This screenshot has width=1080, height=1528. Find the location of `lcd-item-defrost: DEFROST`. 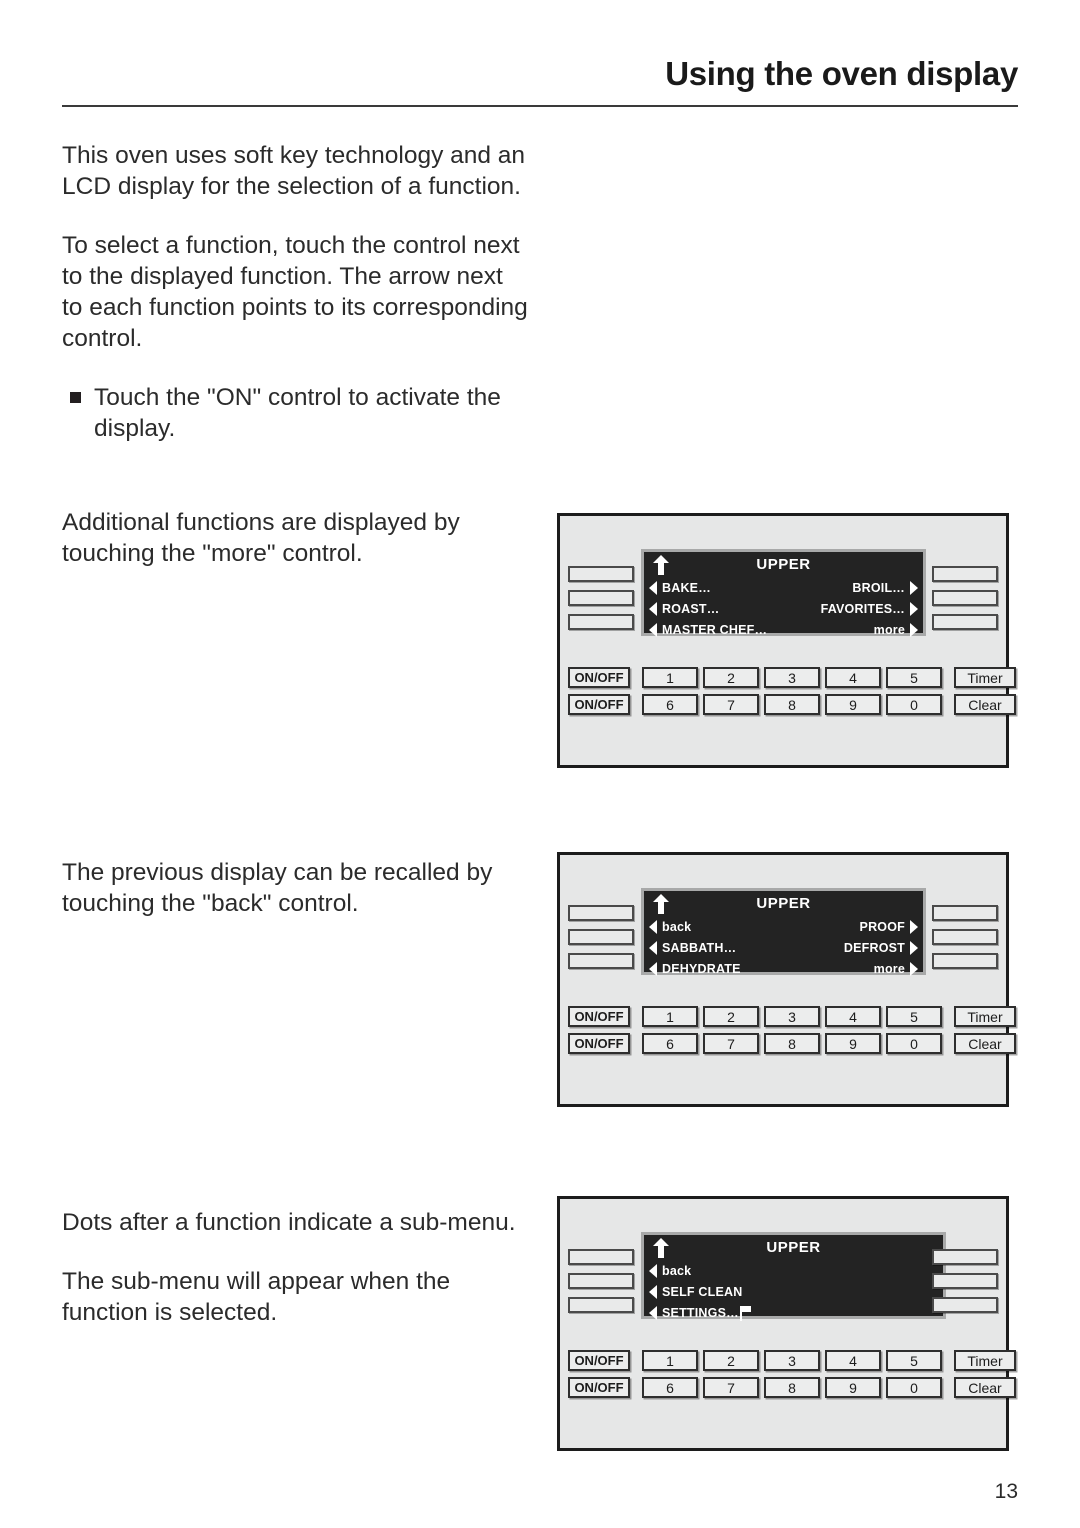

lcd-item-defrost: DEFROST is located at coordinates (880, 947).